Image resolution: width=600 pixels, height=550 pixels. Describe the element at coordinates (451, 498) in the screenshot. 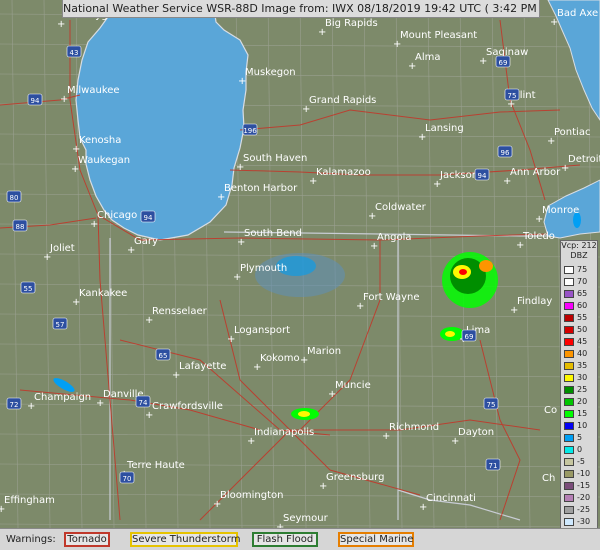

I see `city-label: Cincinnati` at that location.